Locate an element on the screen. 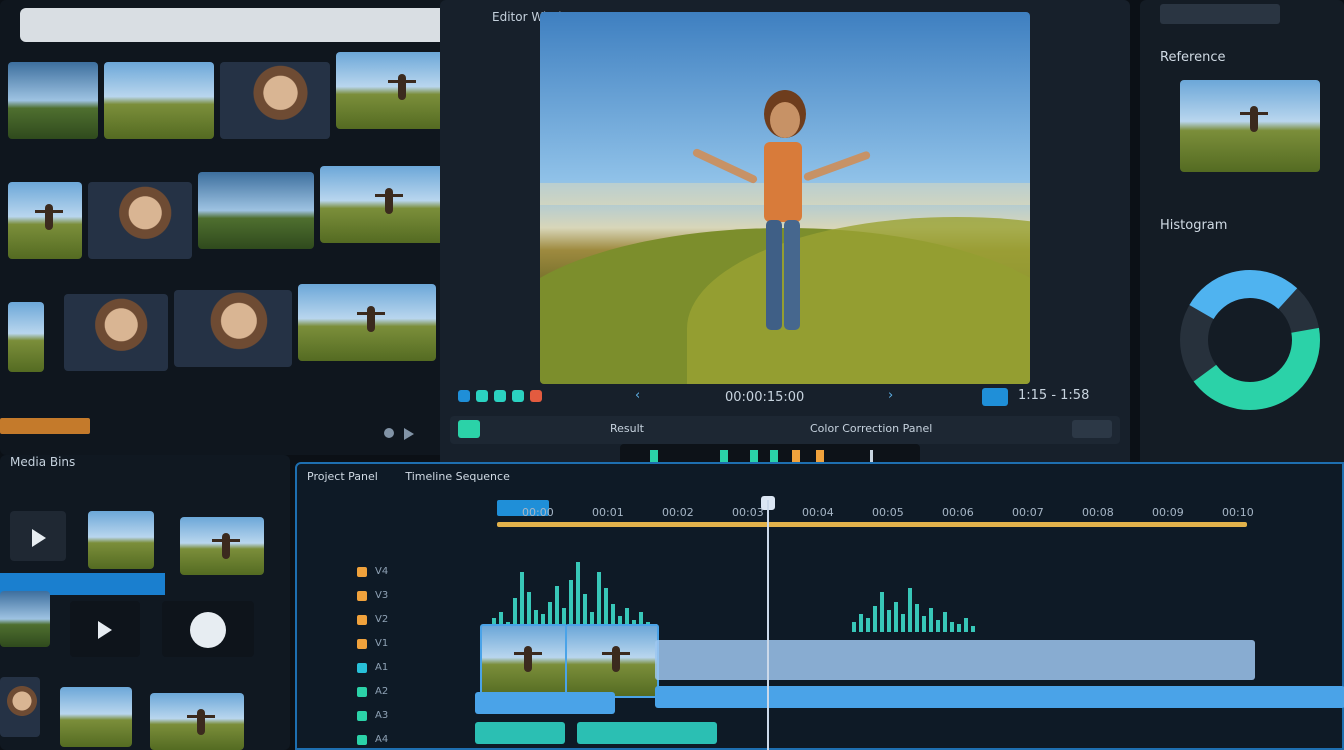  toggle-button is located at coordinates (469, 429).